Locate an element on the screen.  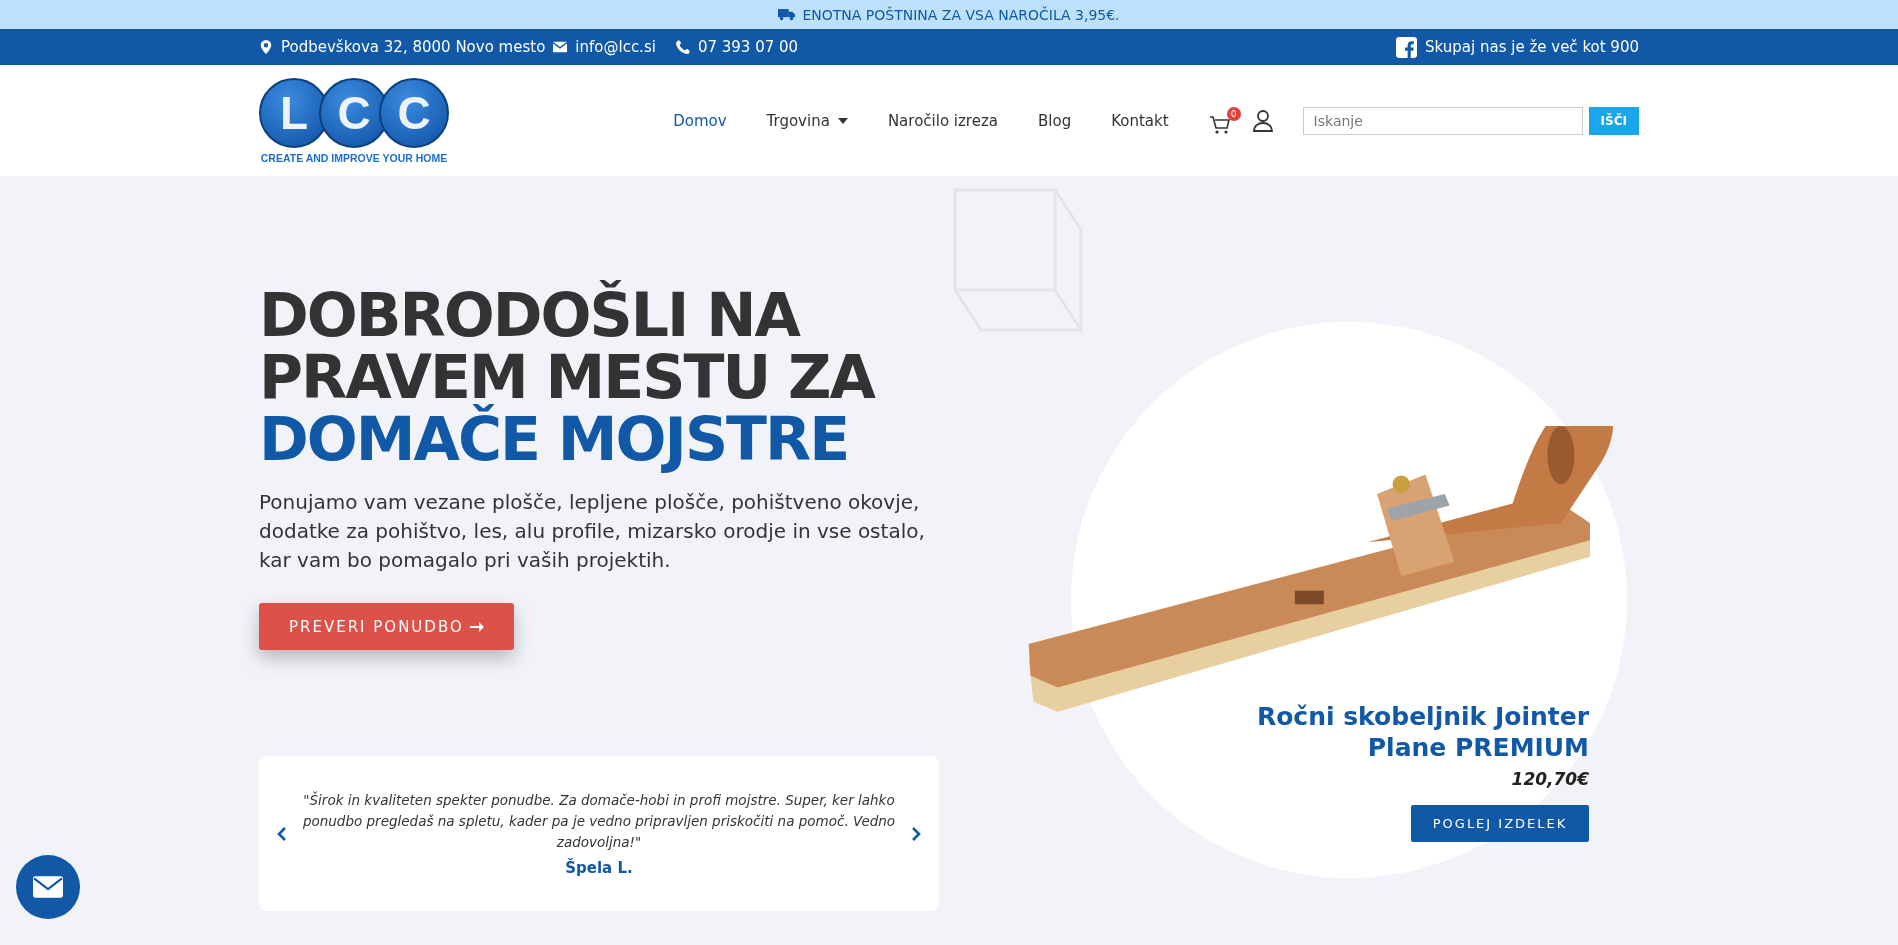
nav-link: Blog is located at coordinates (1055, 120).